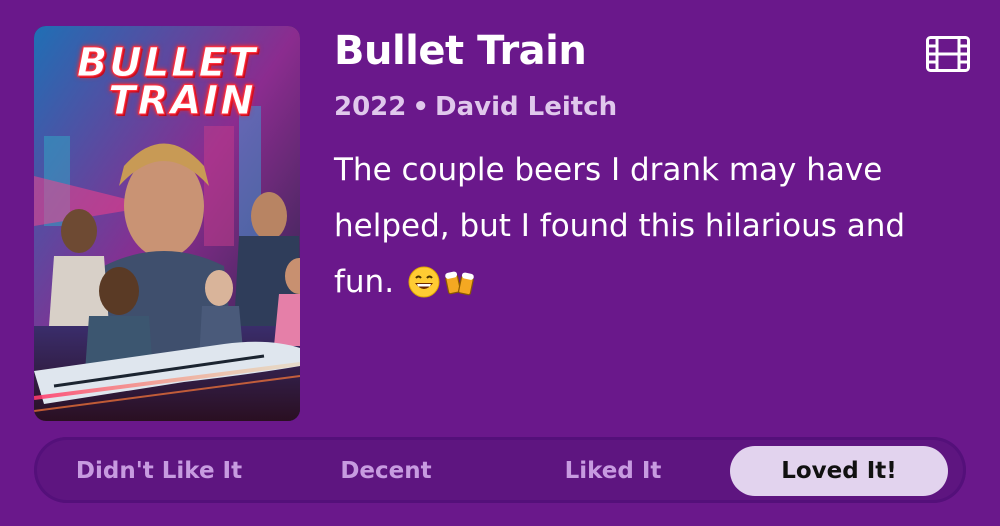 Image resolution: width=1000 pixels, height=526 pixels. Describe the element at coordinates (460, 288) in the screenshot. I see `beer-mugs-icon` at that location.